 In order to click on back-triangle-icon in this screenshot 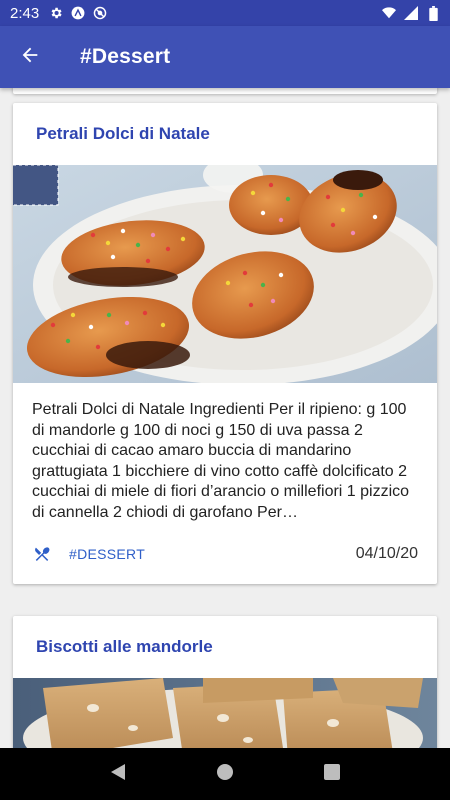, I will do `click(118, 774)`.